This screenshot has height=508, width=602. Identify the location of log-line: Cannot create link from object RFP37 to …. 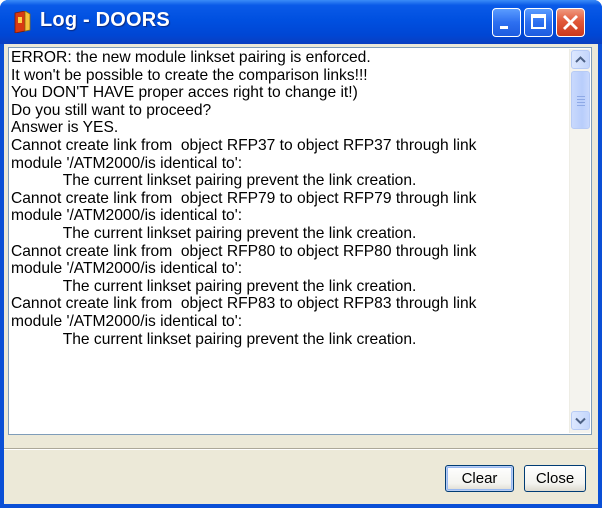
(244, 145).